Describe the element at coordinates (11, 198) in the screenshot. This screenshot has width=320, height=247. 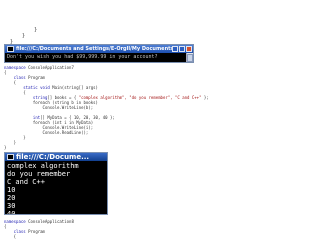
I see `console-line: 20` at that location.